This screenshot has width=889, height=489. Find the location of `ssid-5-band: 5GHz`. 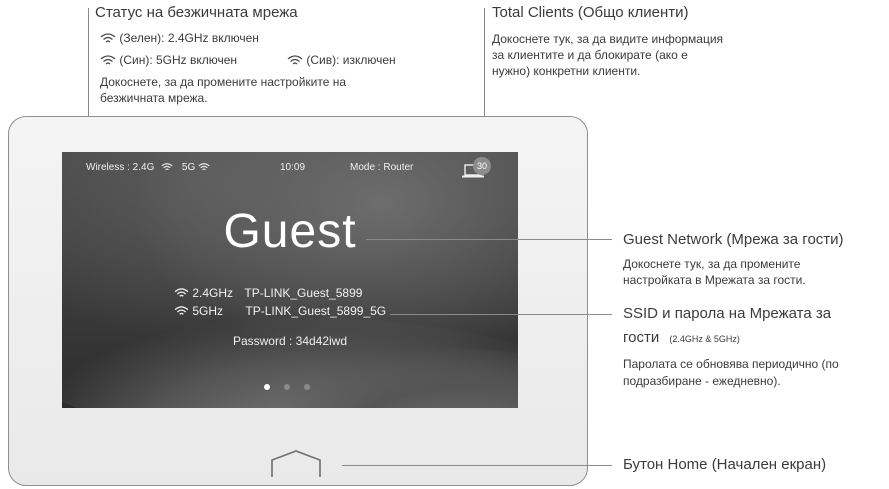

ssid-5-band: 5GHz is located at coordinates (208, 311).